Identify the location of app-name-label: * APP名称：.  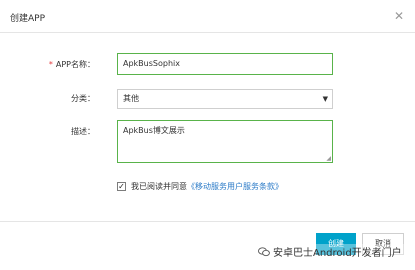
(72, 64).